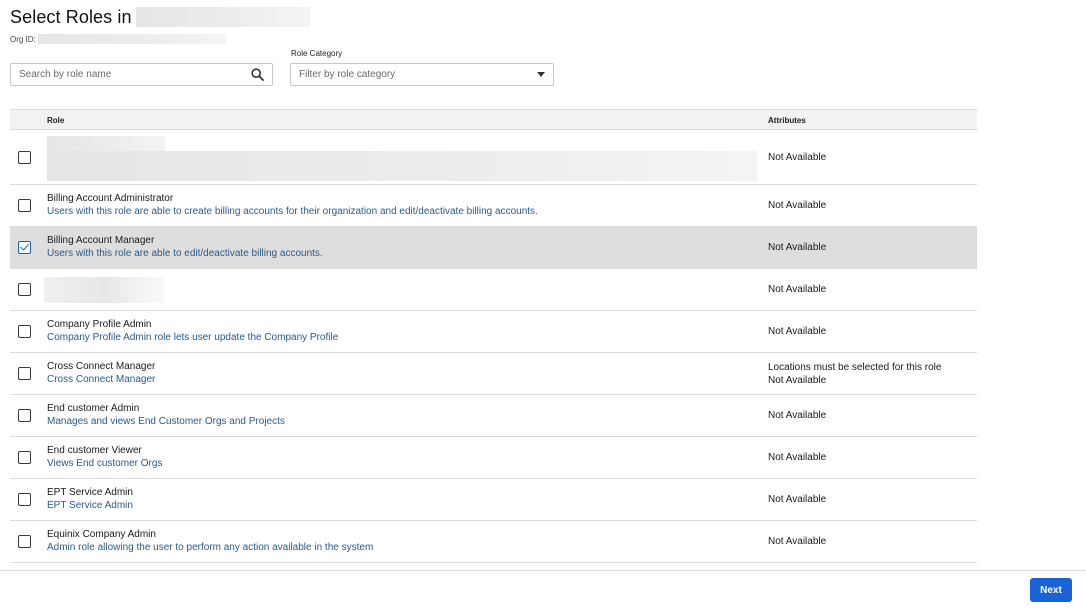  Describe the element at coordinates (347, 74) in the screenshot. I see `role-category-placeholder: Filter by role category` at that location.